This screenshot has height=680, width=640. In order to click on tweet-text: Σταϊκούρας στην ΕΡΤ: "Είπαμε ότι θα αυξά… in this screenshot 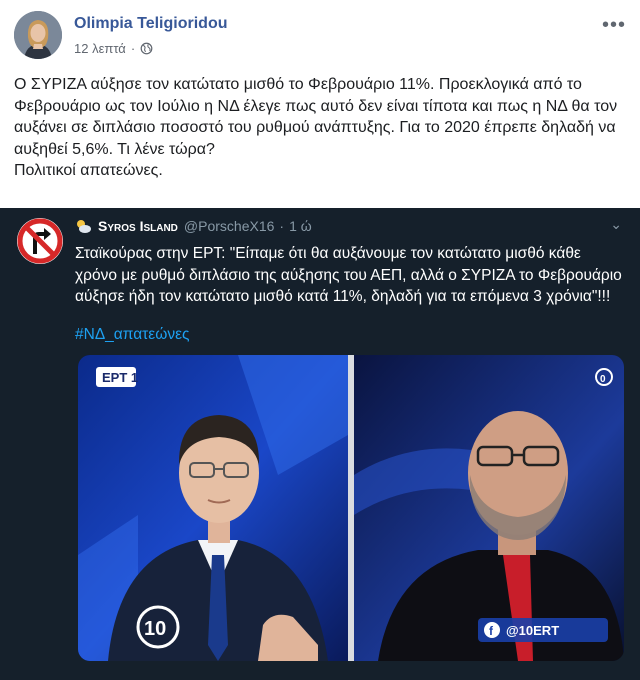, I will do `click(350, 275)`.